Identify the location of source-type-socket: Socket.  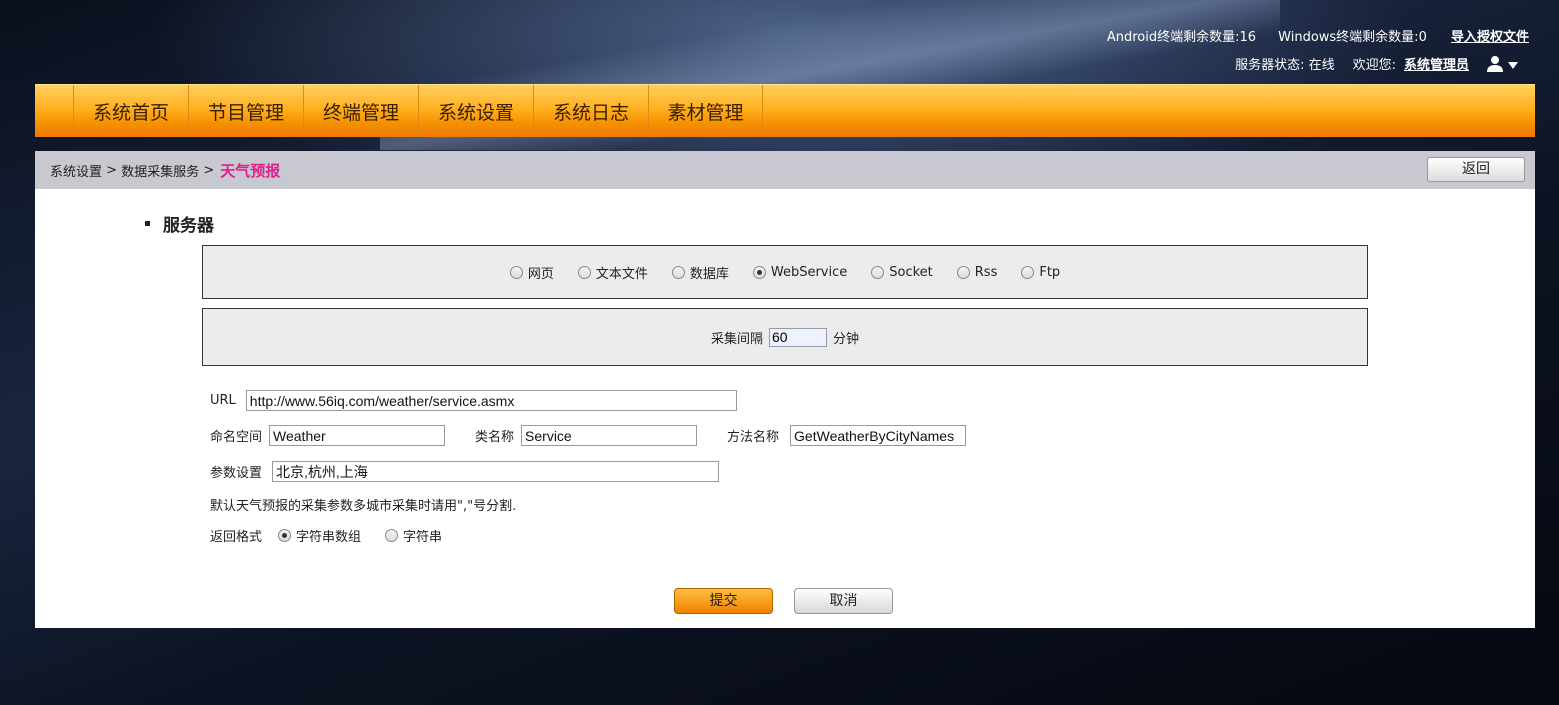
(902, 272).